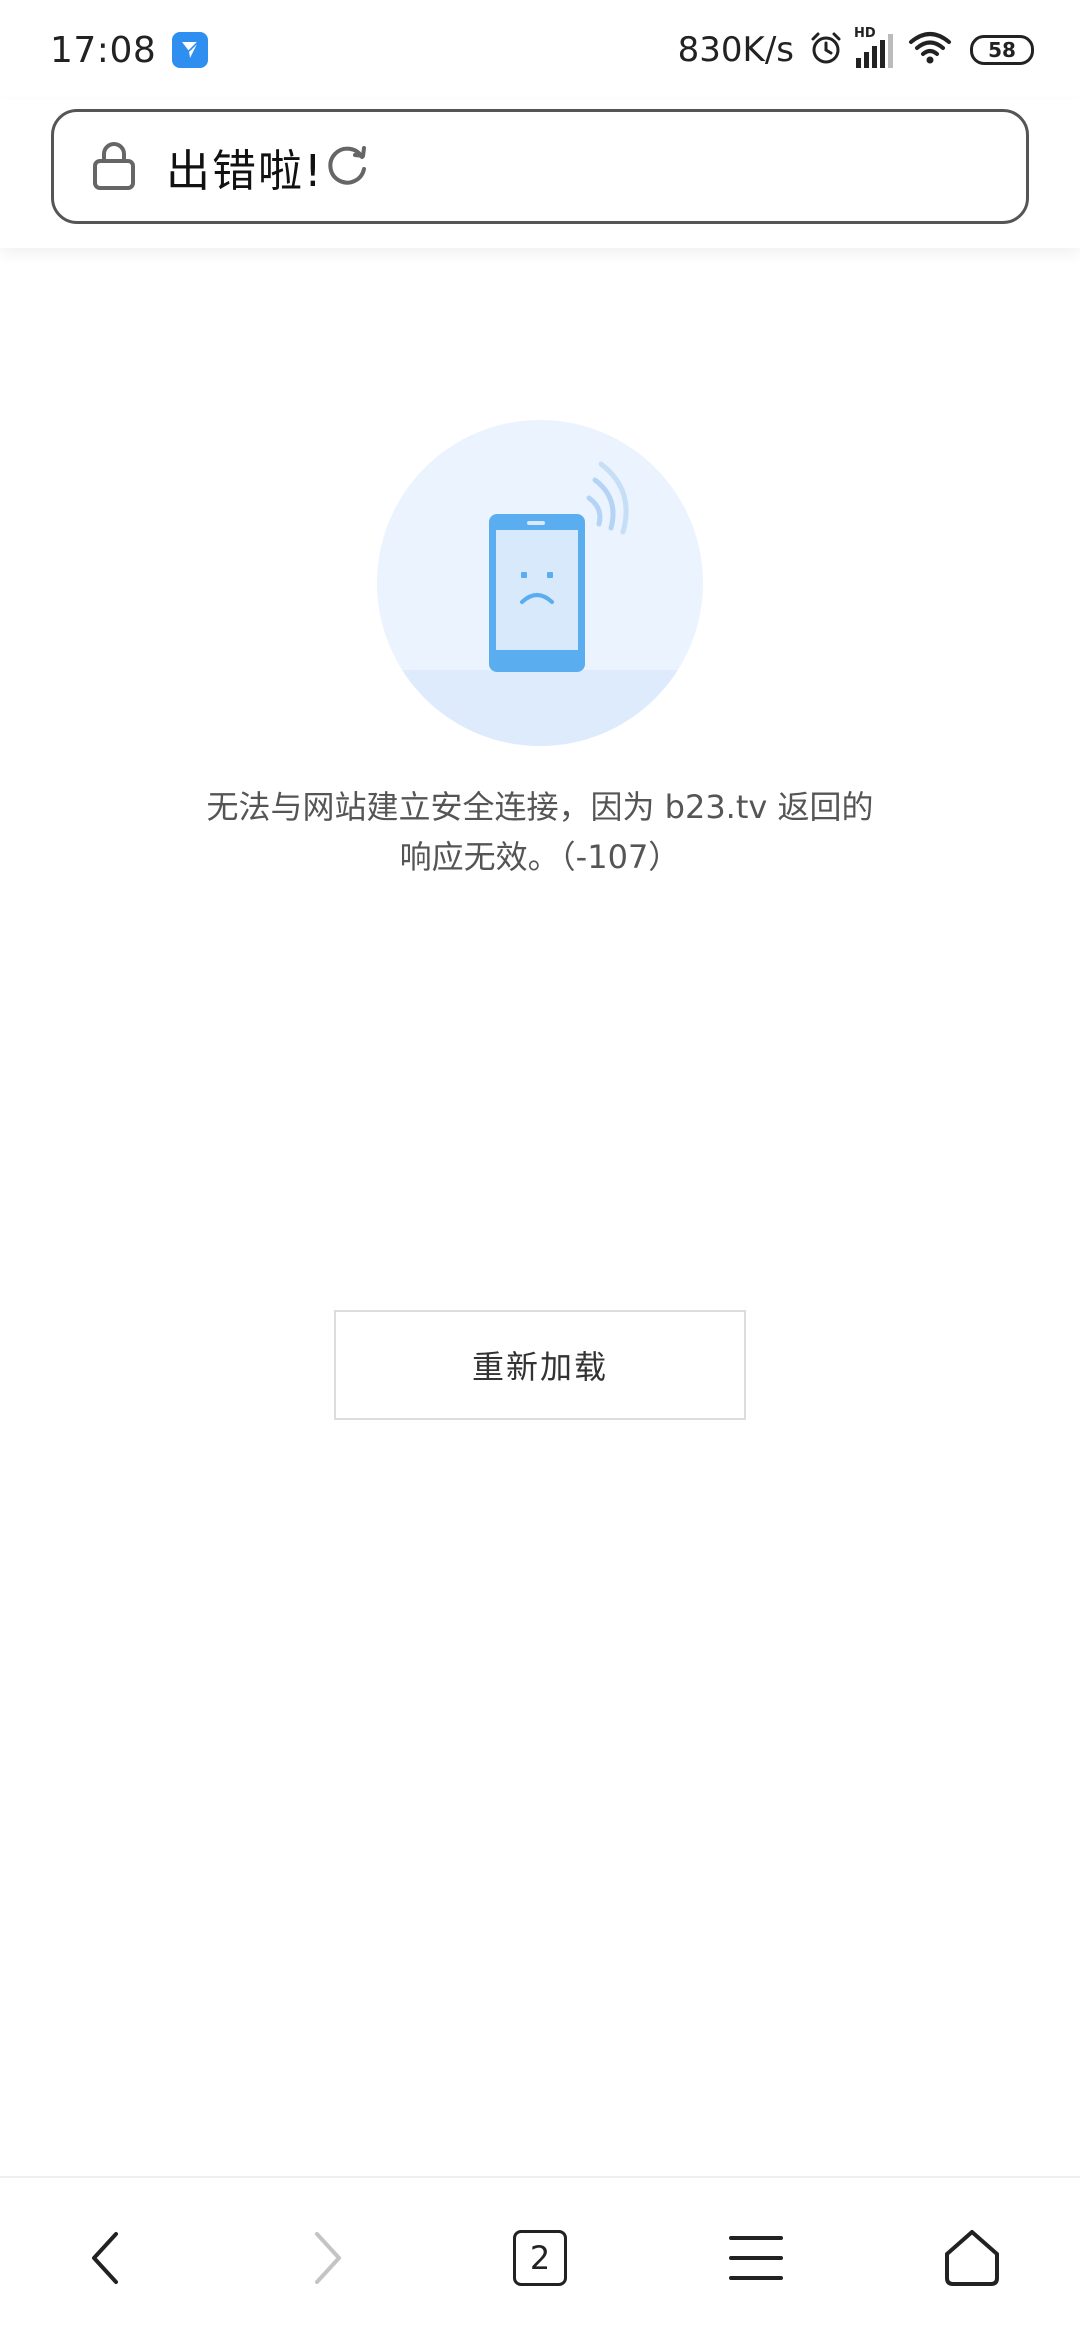 Image resolution: width=1080 pixels, height=2340 pixels. I want to click on battery-indicator: 58, so click(1002, 50).